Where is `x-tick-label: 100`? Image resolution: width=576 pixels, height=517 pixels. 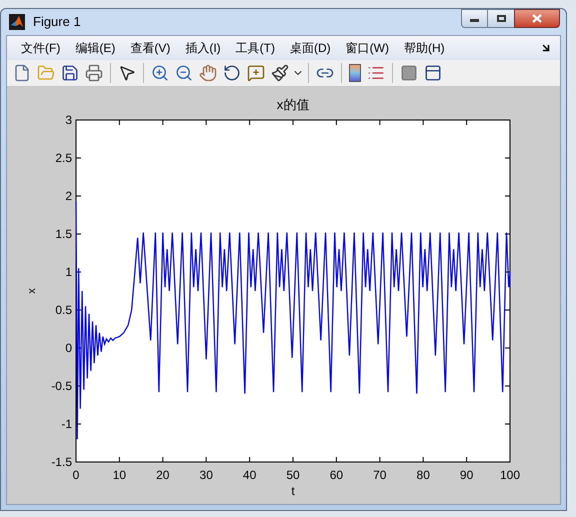 x-tick-label: 100 is located at coordinates (510, 475).